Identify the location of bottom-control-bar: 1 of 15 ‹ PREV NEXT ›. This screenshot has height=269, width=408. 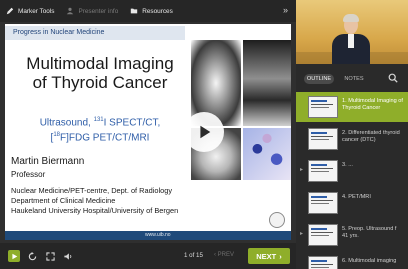
(148, 256).